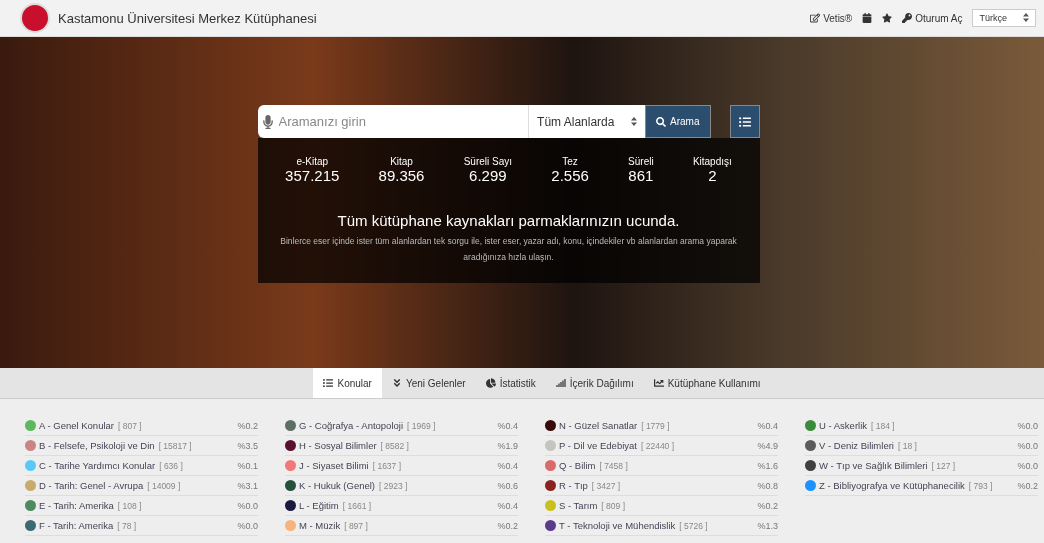 Image resolution: width=1044 pixels, height=543 pixels. Describe the element at coordinates (76, 425) in the screenshot. I see `subject-link: A - Genel Konular` at that location.